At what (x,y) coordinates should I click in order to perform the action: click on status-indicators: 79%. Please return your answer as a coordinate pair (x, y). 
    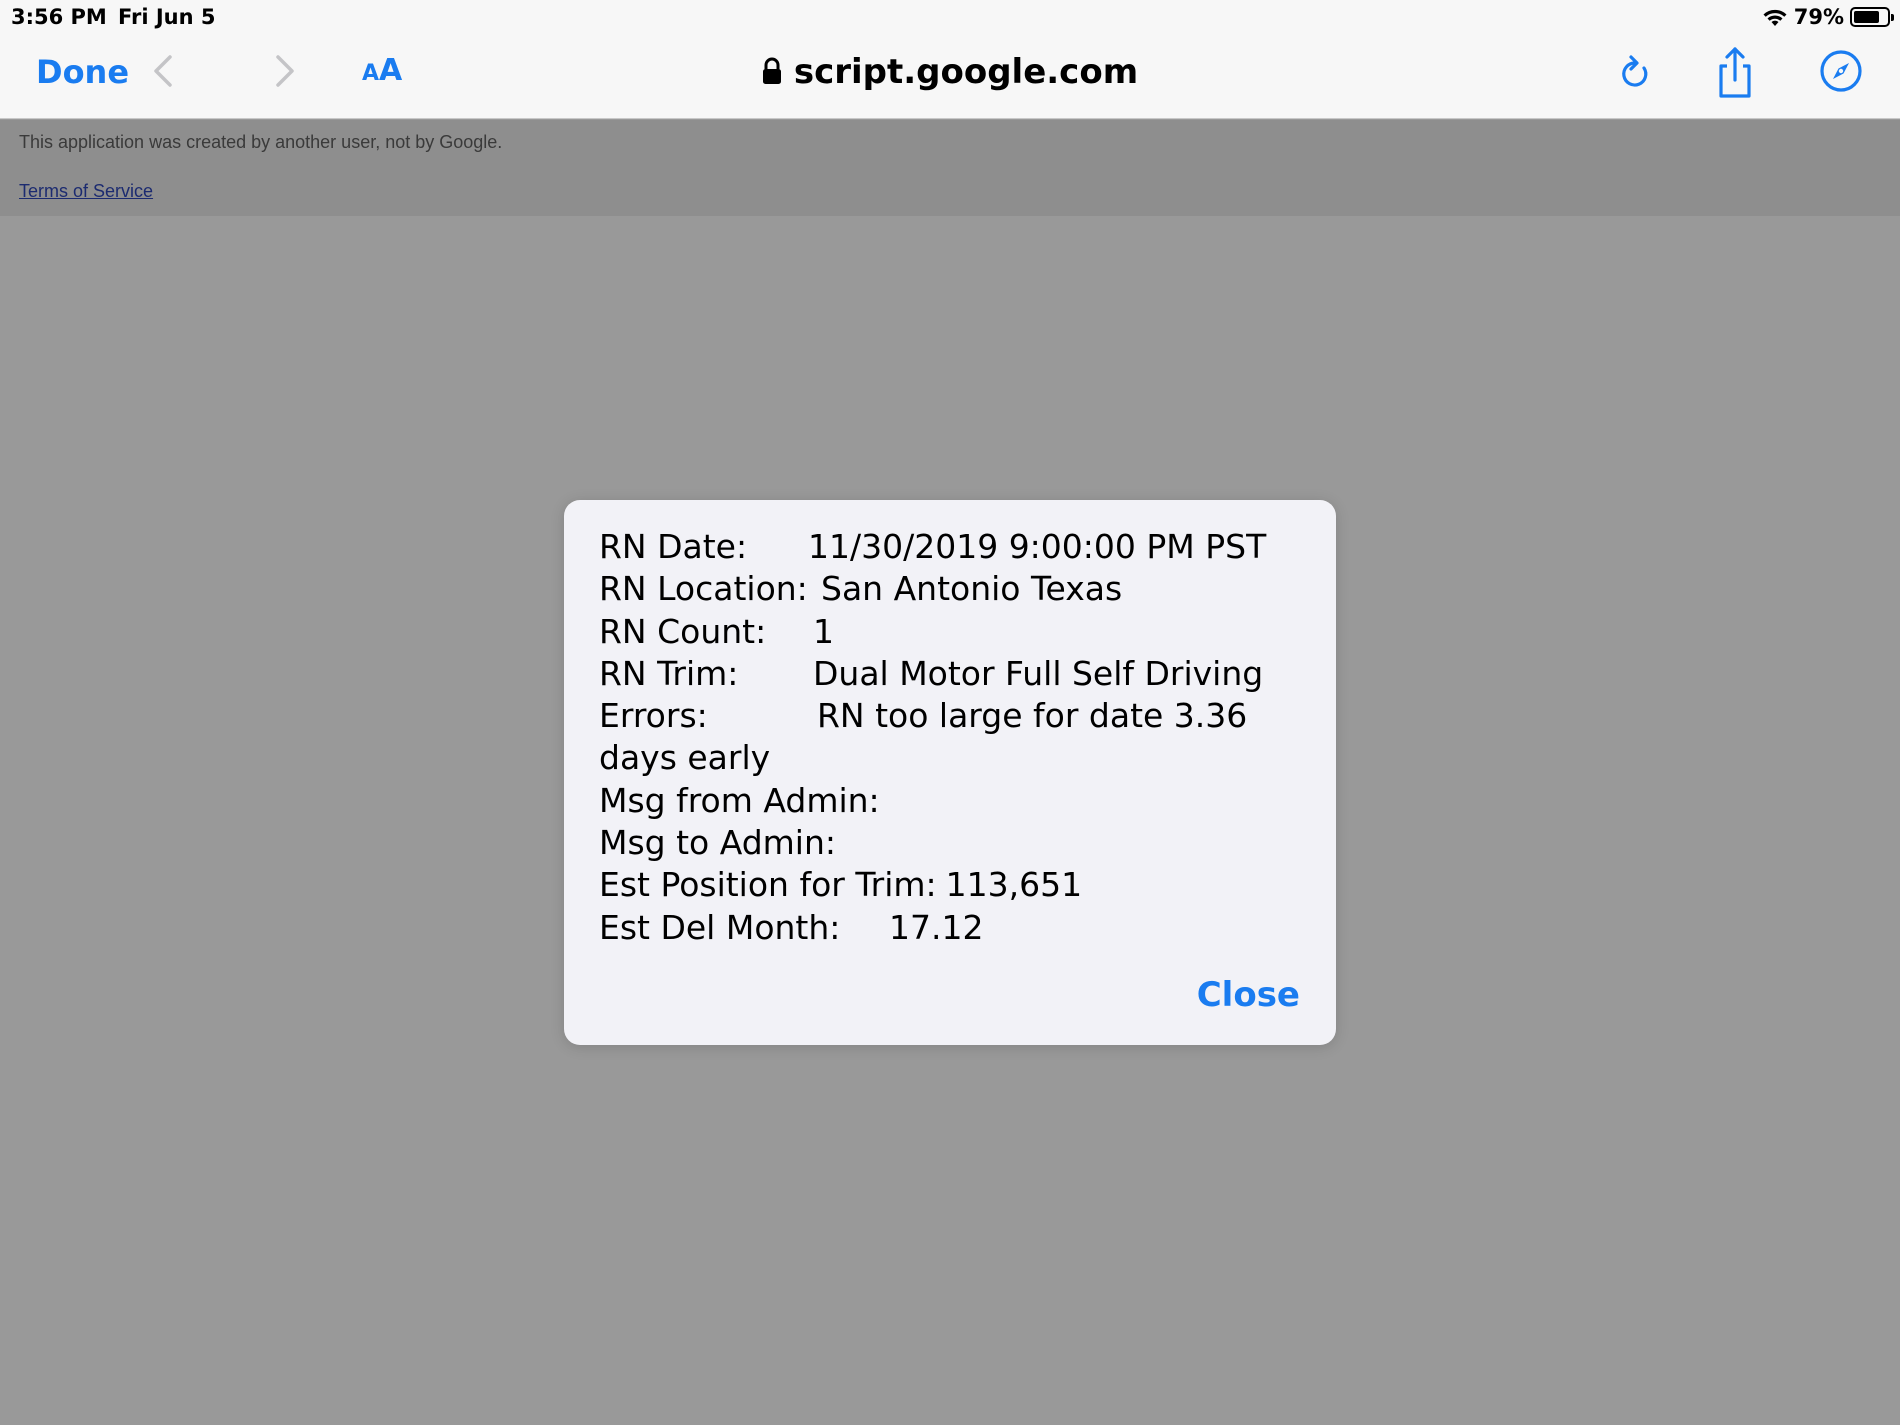
    Looking at the image, I should click on (1828, 17).